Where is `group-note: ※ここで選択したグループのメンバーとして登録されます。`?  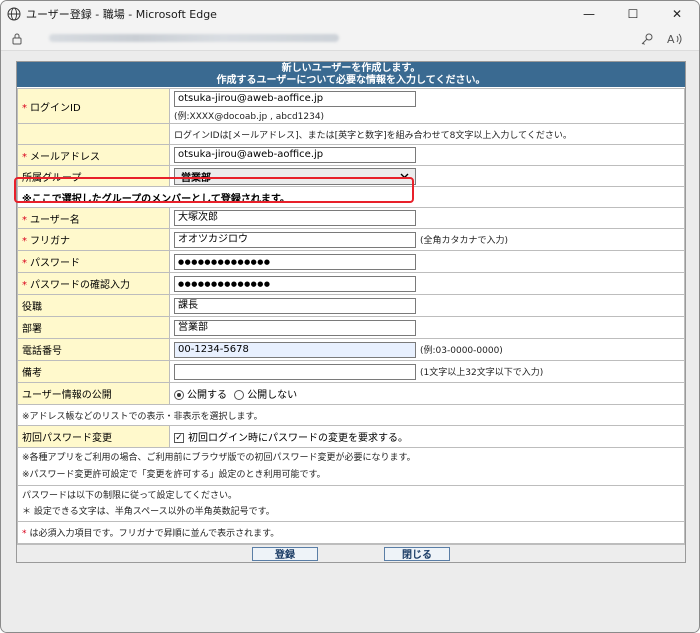
group-note: ※ここで選択したグループのメンバーとして登録されます。 is located at coordinates (351, 197).